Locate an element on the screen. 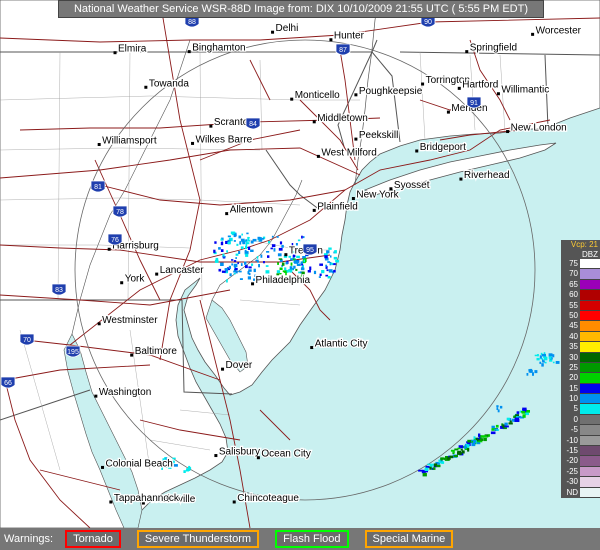 The height and width of the screenshot is (550, 600). legend-row: 25 is located at coordinates (580, 368).